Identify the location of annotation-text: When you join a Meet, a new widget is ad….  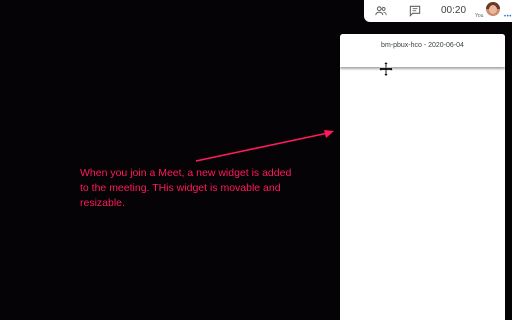
(186, 188).